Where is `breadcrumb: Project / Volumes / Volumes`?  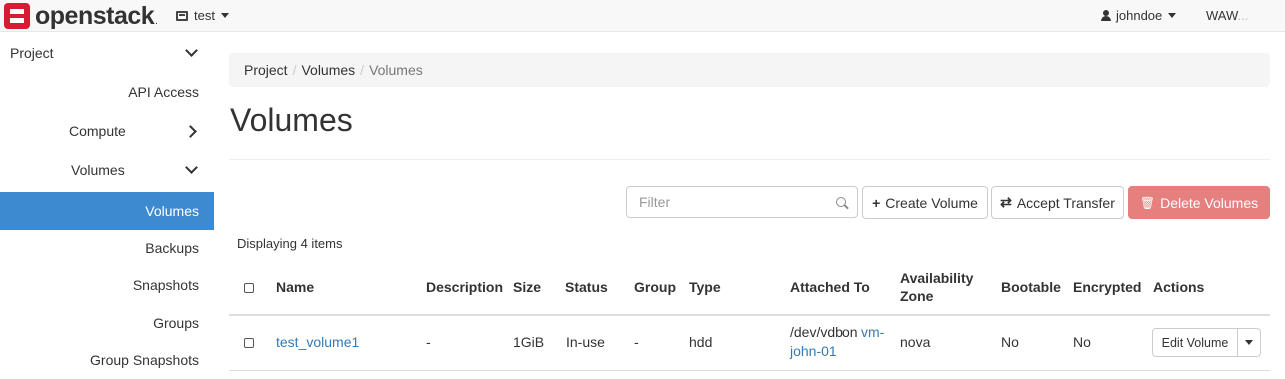 breadcrumb: Project / Volumes / Volumes is located at coordinates (749, 70).